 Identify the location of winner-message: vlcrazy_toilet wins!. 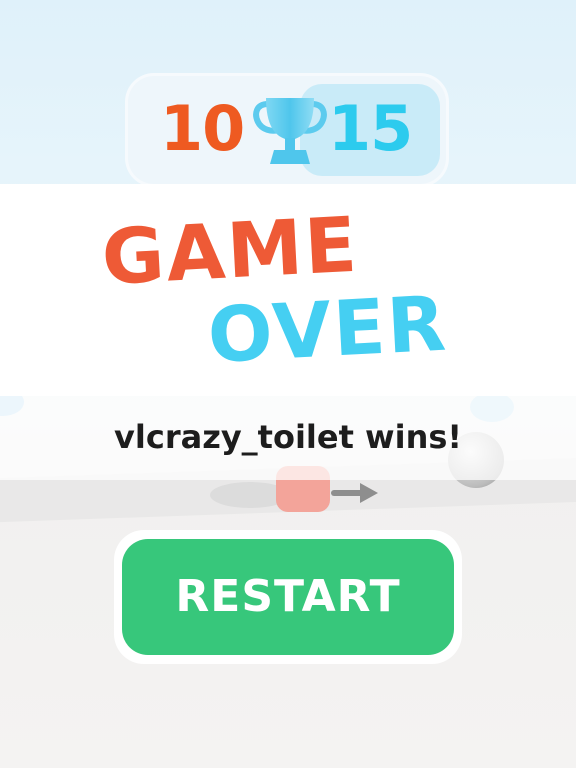
(288, 437).